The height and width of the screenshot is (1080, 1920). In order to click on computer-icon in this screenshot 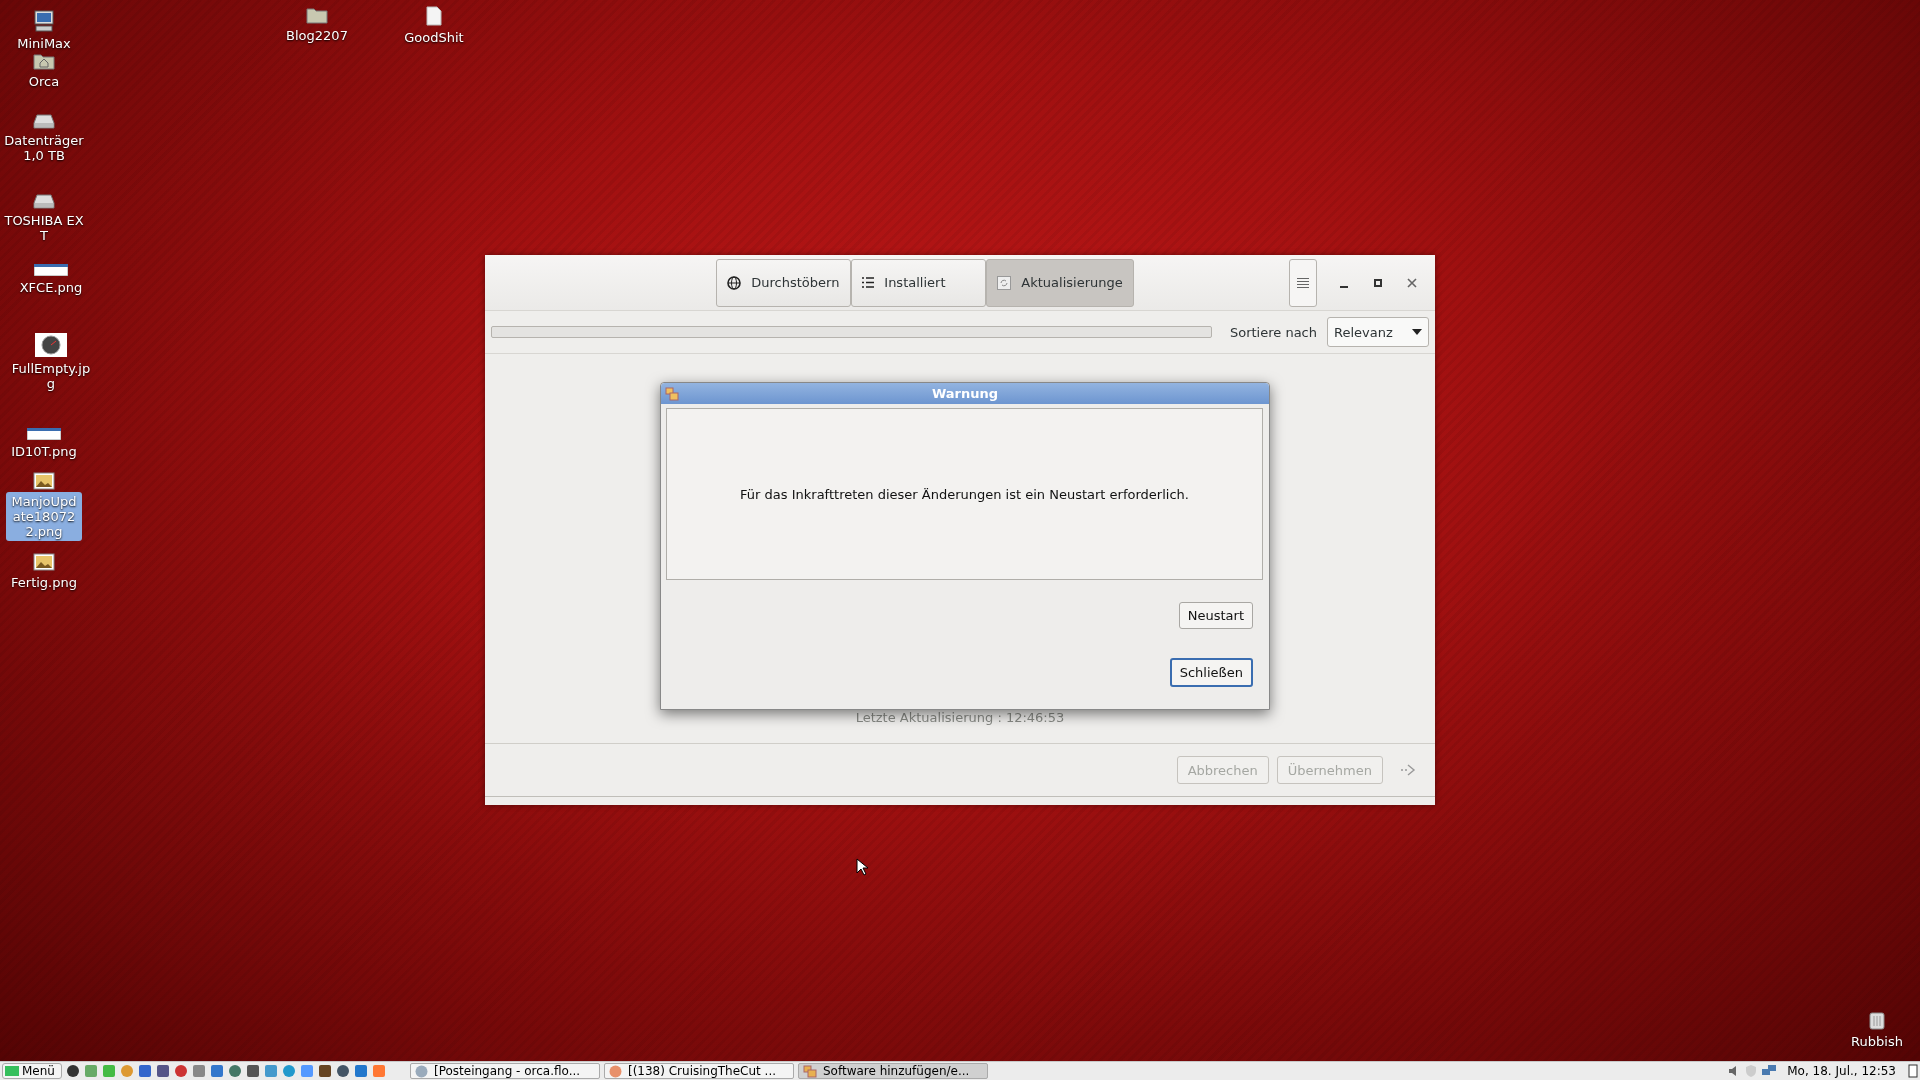, I will do `click(44, 21)`.